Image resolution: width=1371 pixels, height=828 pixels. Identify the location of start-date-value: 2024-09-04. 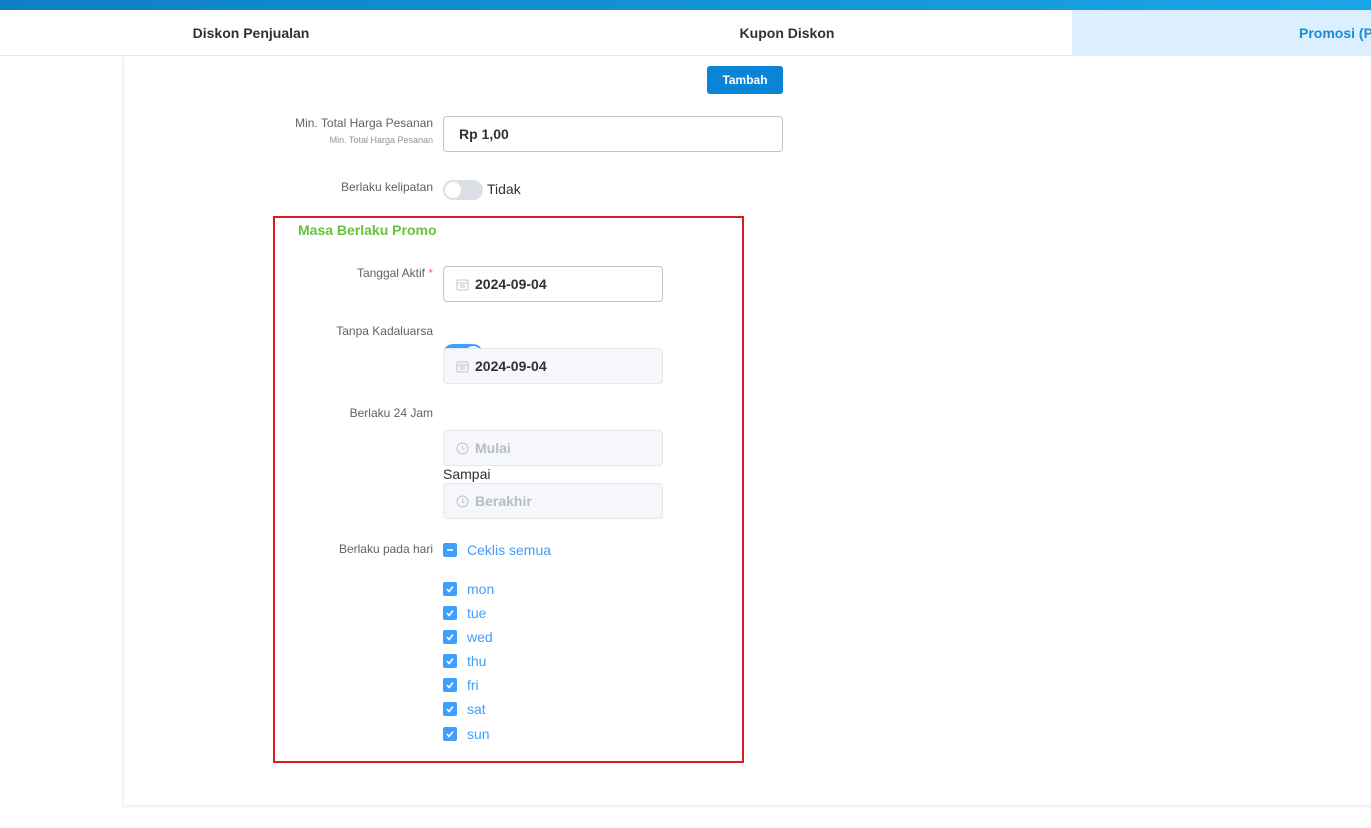
(511, 284).